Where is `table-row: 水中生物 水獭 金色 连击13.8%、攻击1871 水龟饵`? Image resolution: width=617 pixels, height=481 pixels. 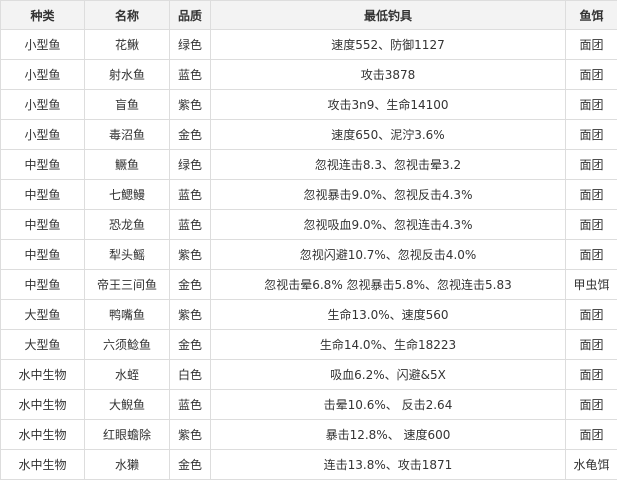 table-row: 水中生物 水獭 金色 连击13.8%、攻击1871 水龟饵 is located at coordinates (308, 464).